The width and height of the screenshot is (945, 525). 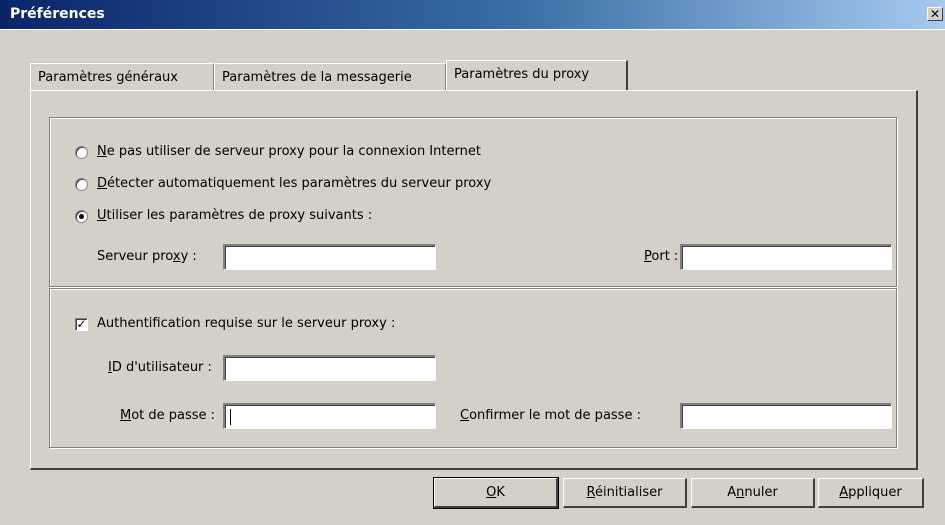 What do you see at coordinates (329, 416) in the screenshot?
I see `password-input` at bounding box center [329, 416].